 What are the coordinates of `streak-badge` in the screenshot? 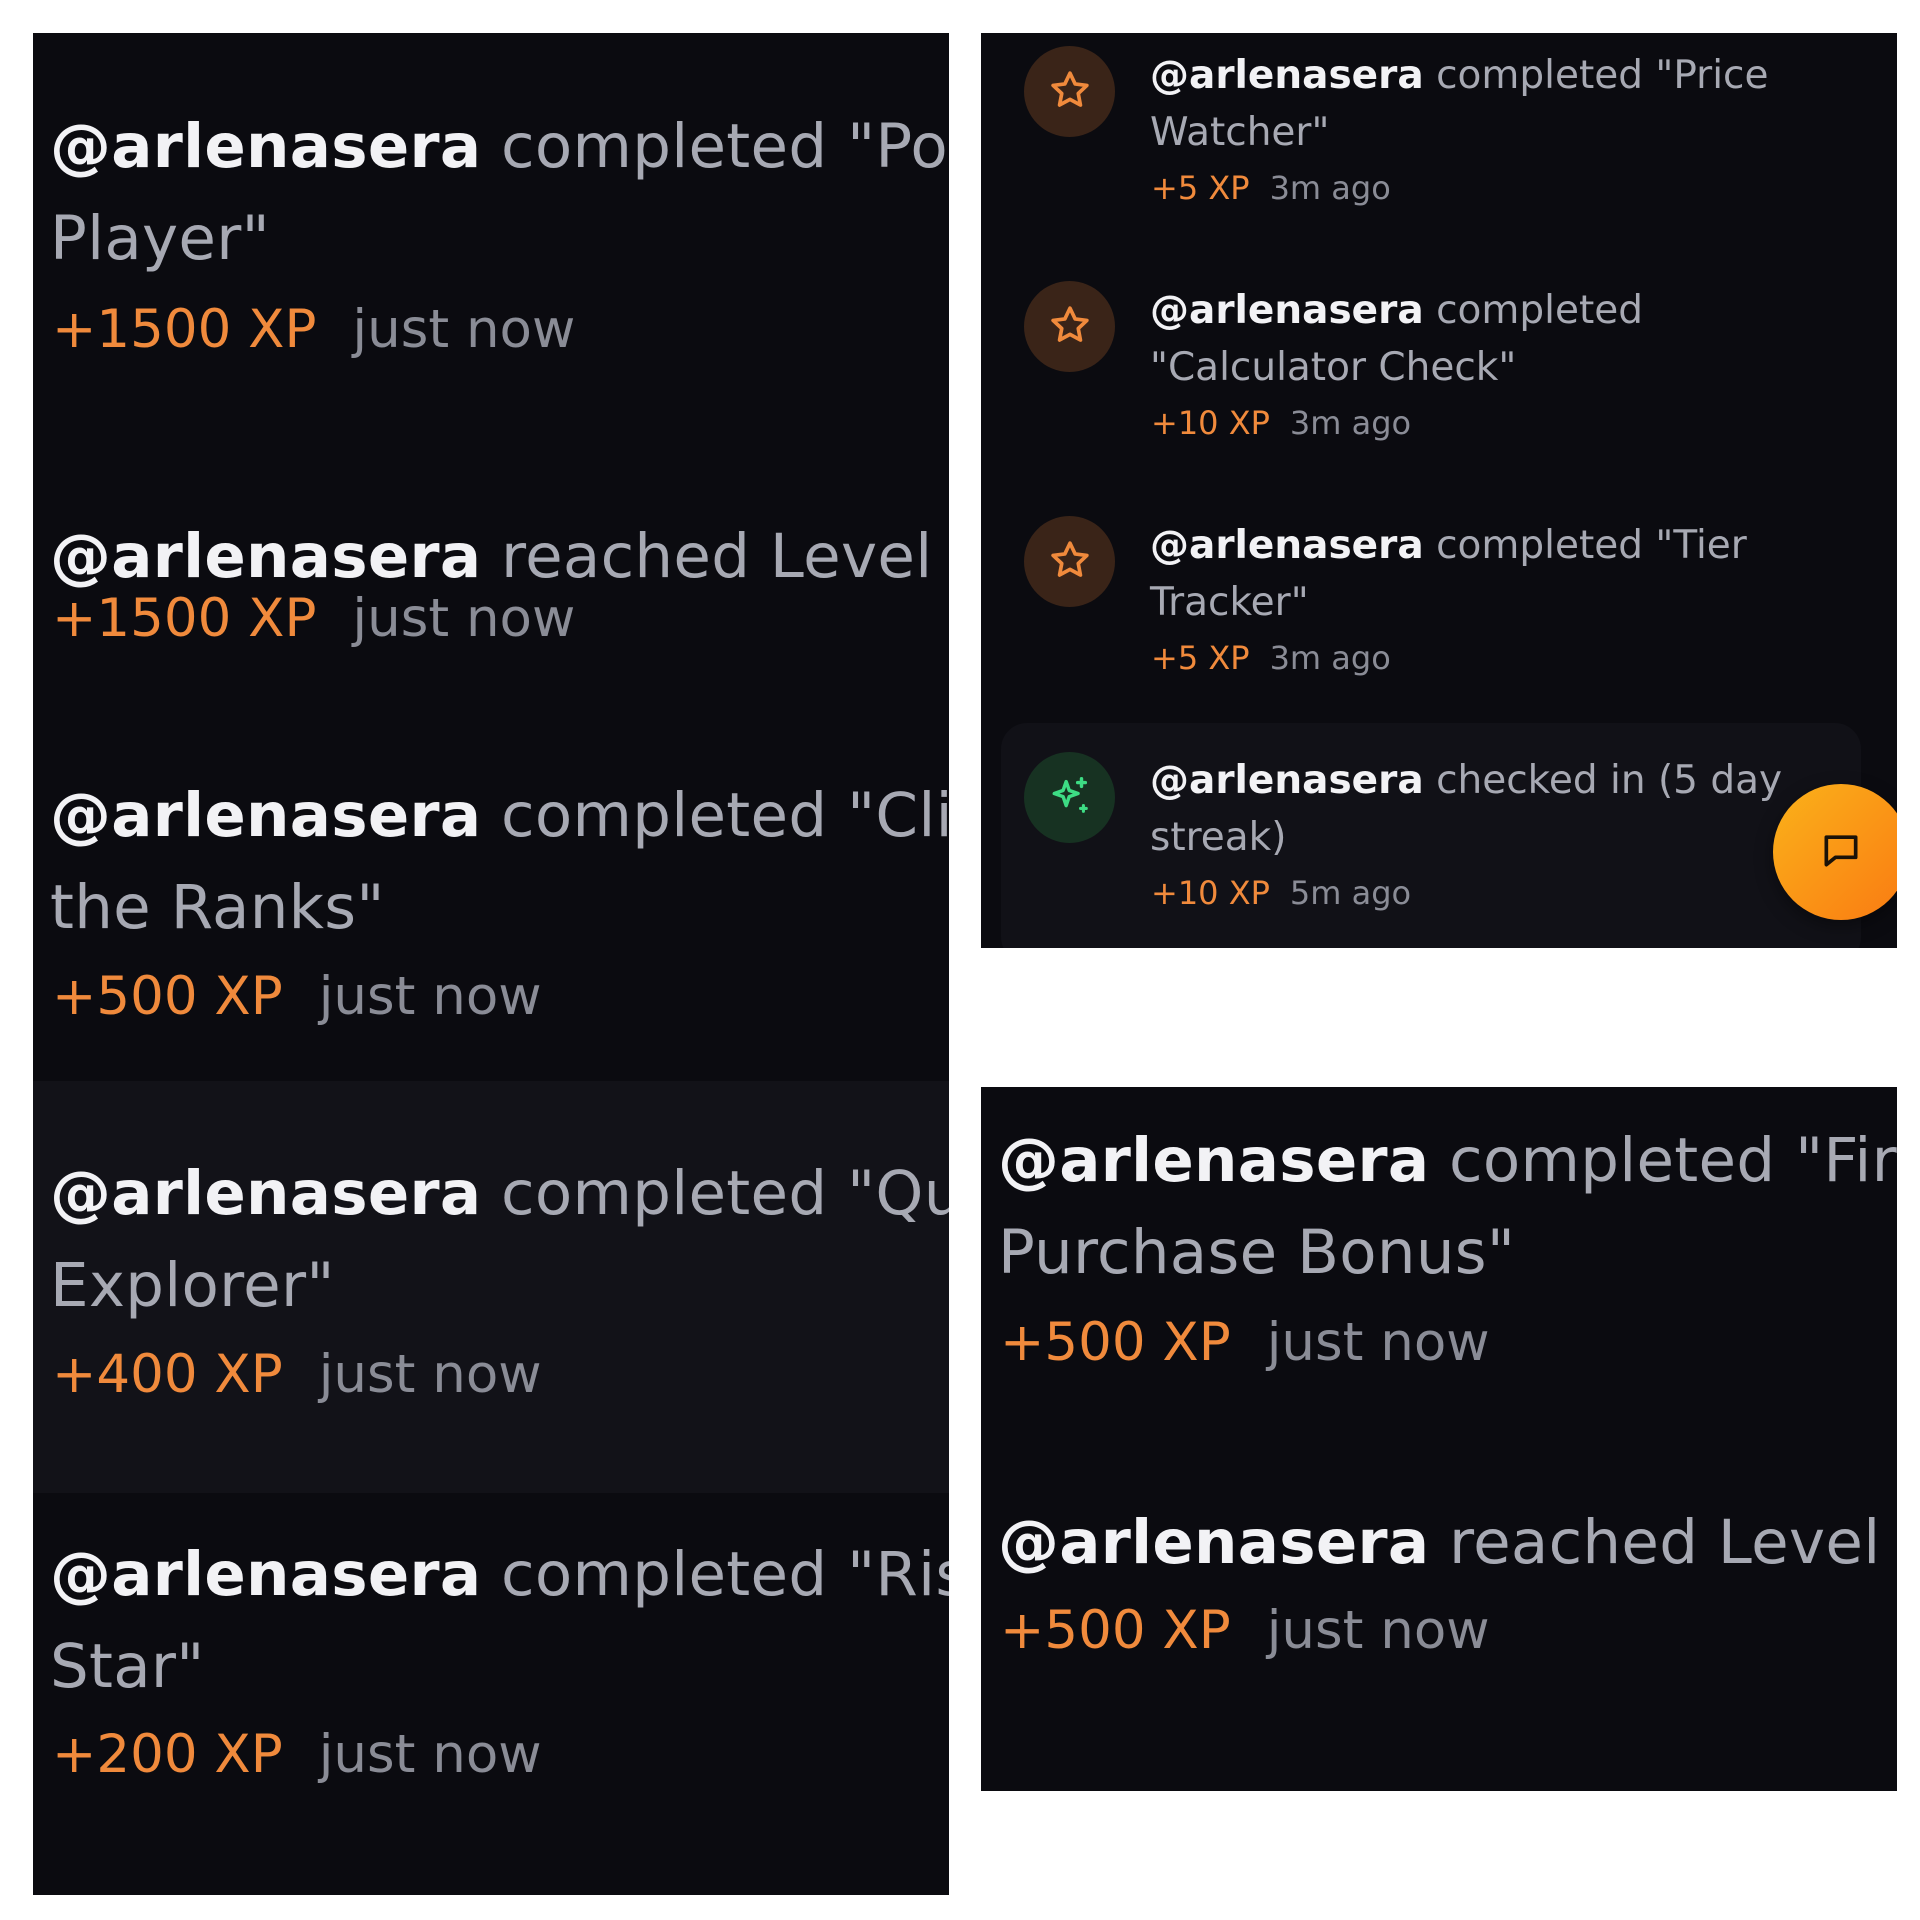 It's located at (1069, 797).